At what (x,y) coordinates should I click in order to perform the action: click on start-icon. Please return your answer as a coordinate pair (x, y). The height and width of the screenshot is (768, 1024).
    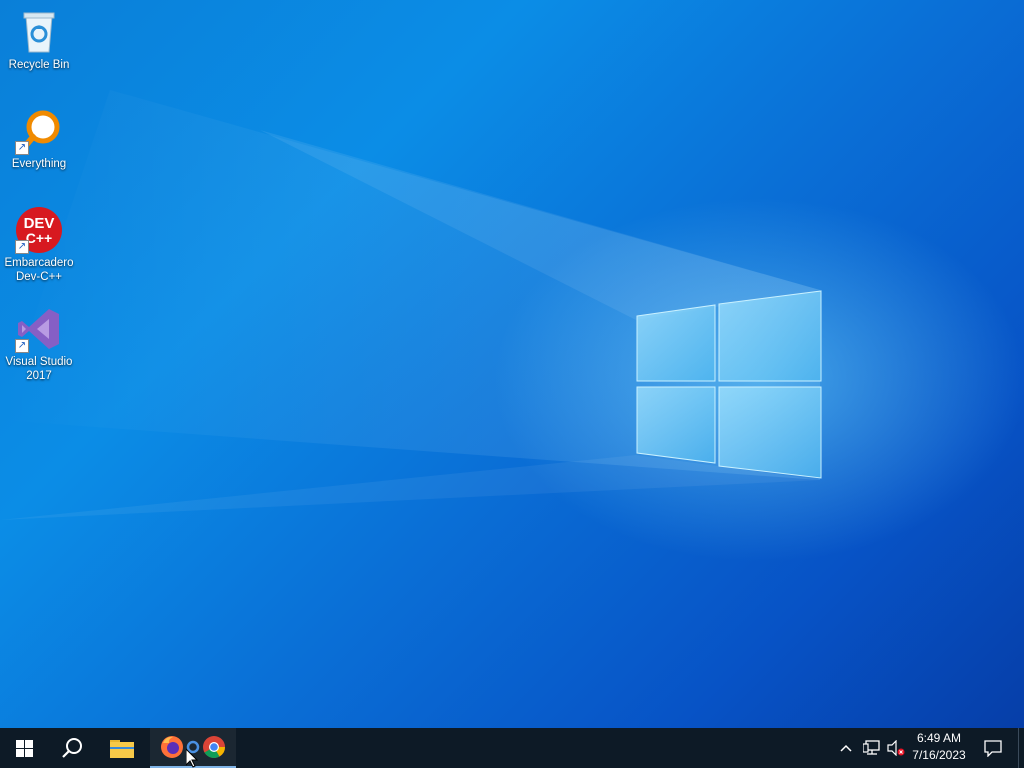
    Looking at the image, I should click on (24, 748).